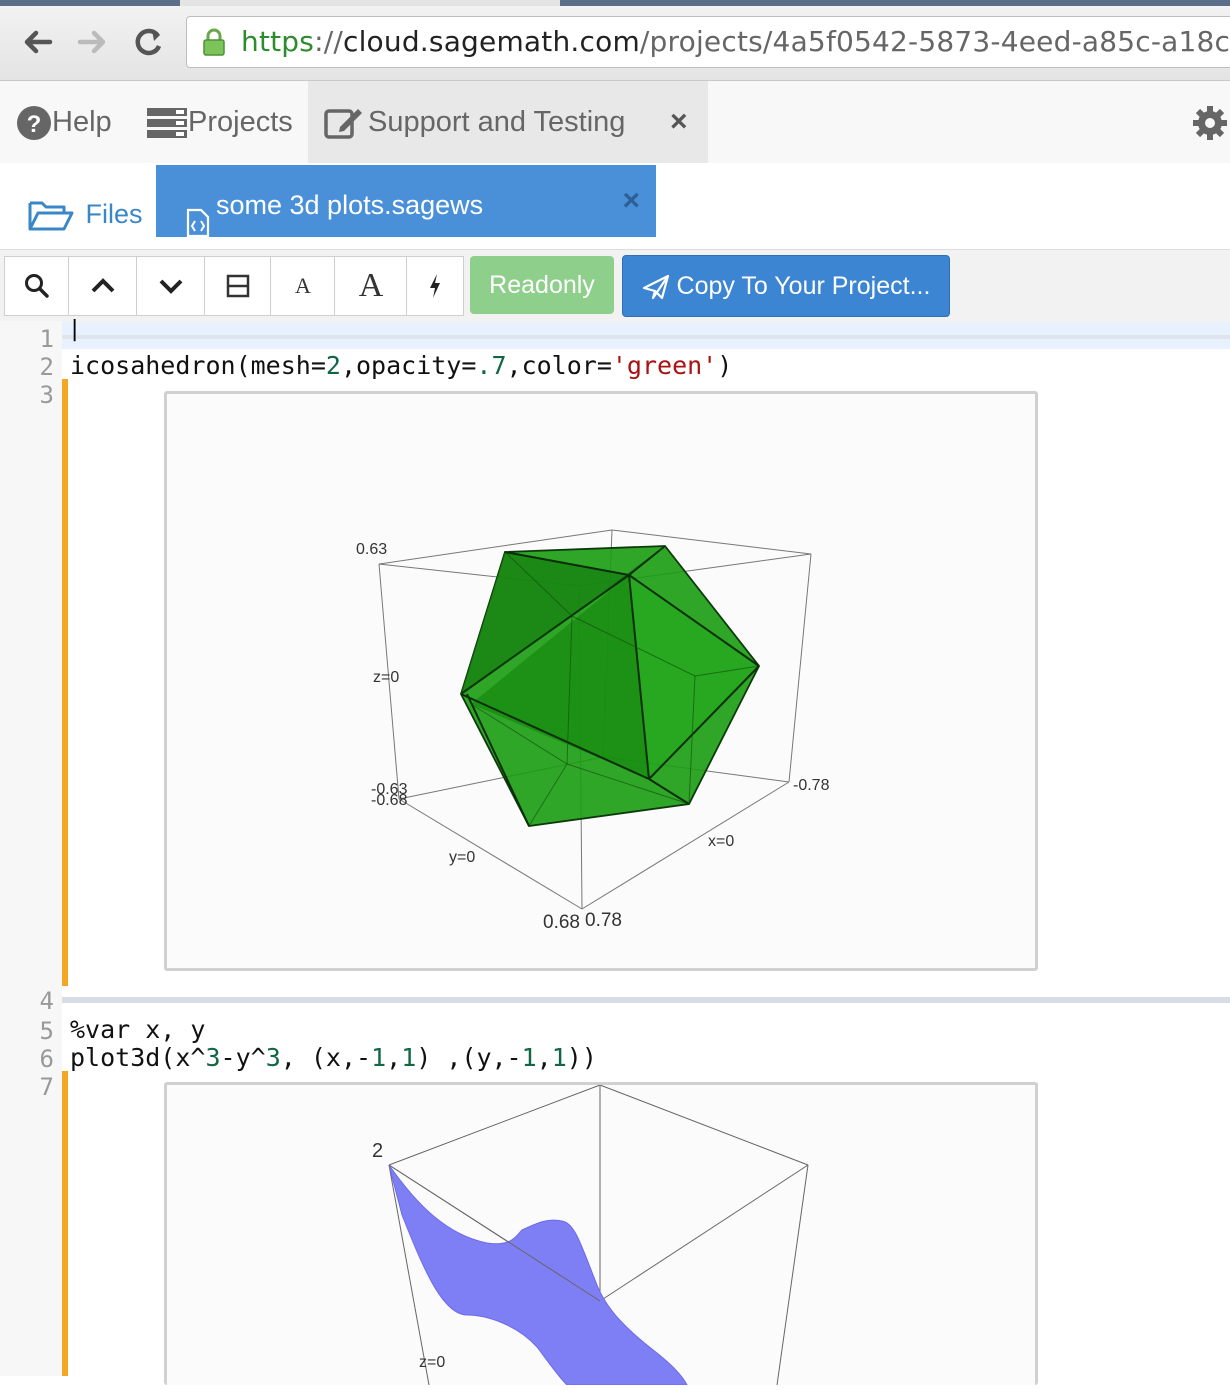 This screenshot has height=1390, width=1230. Describe the element at coordinates (92, 42) in the screenshot. I see `forward-arrow-icon` at that location.